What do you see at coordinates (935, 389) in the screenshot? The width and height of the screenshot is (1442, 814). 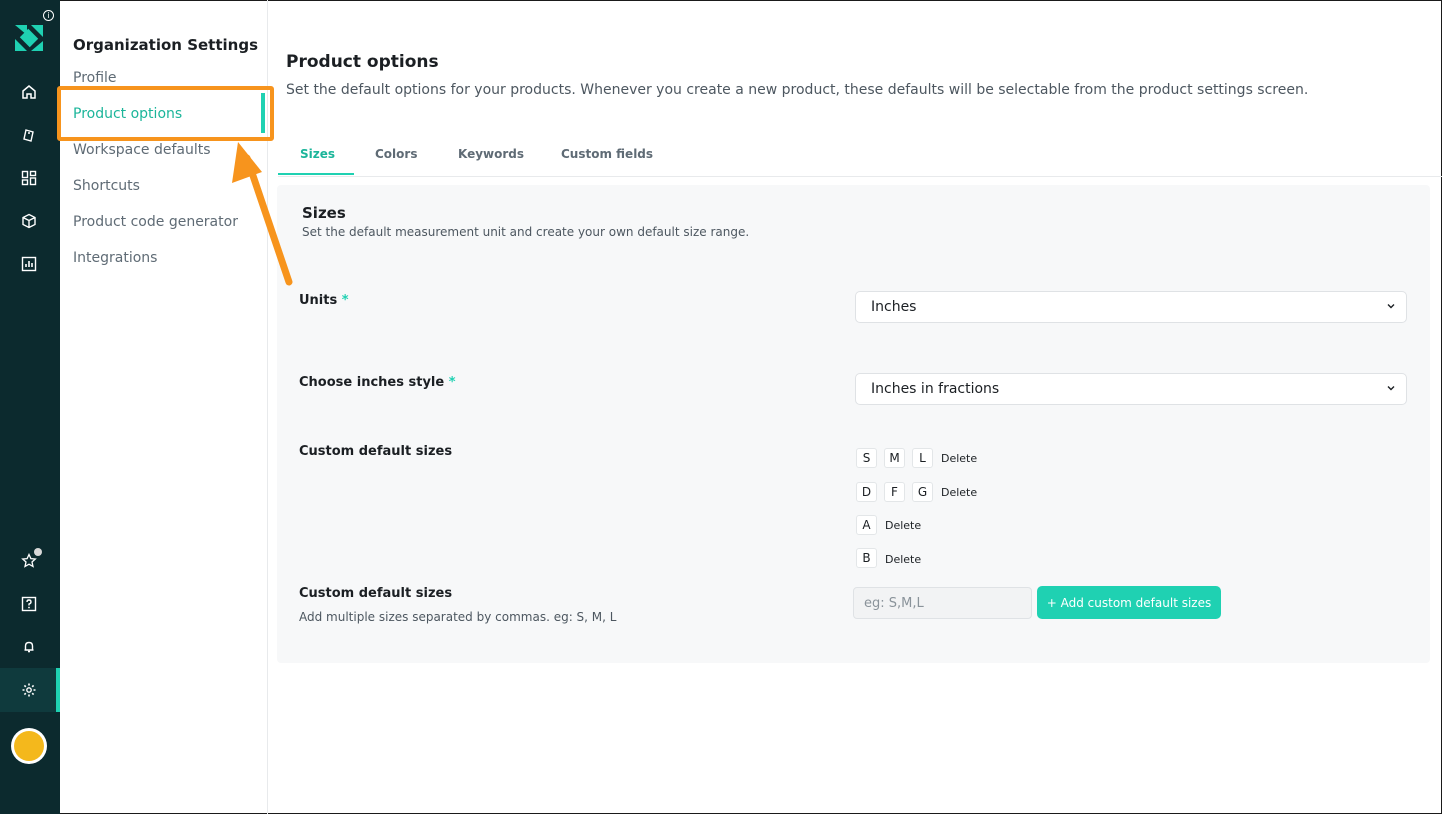 I see `inches-style-select-value: Inches in fractions` at bounding box center [935, 389].